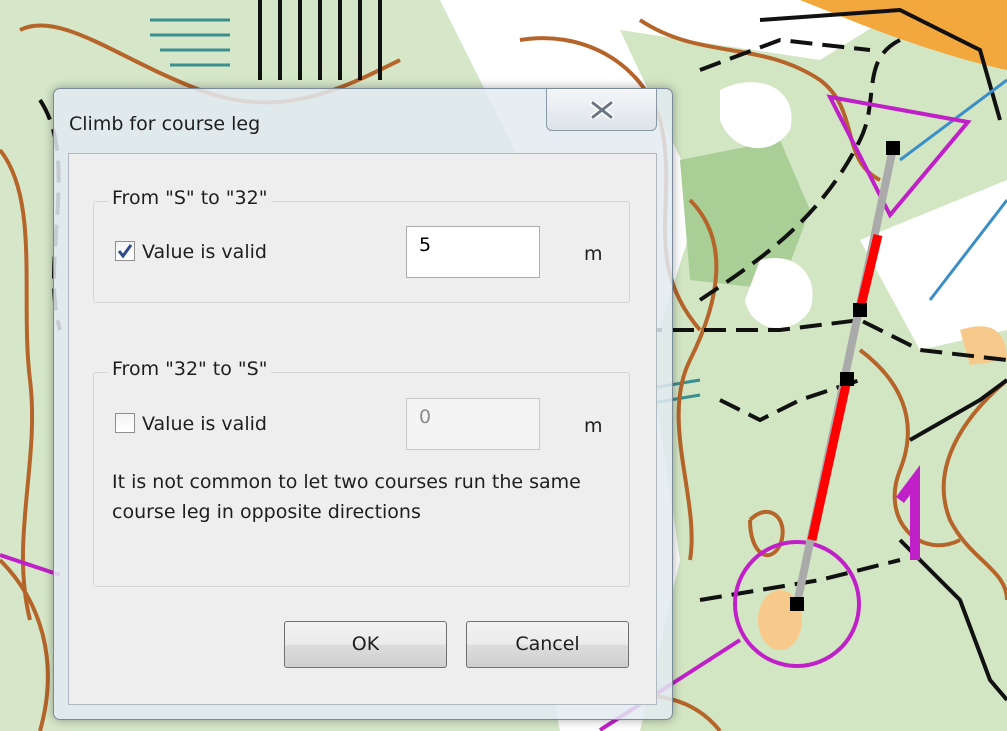  Describe the element at coordinates (473, 252) in the screenshot. I see `climb-input-s-to-32: 5` at that location.